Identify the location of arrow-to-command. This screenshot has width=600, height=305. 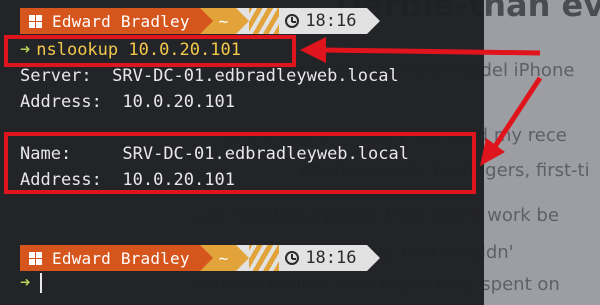
(420, 50).